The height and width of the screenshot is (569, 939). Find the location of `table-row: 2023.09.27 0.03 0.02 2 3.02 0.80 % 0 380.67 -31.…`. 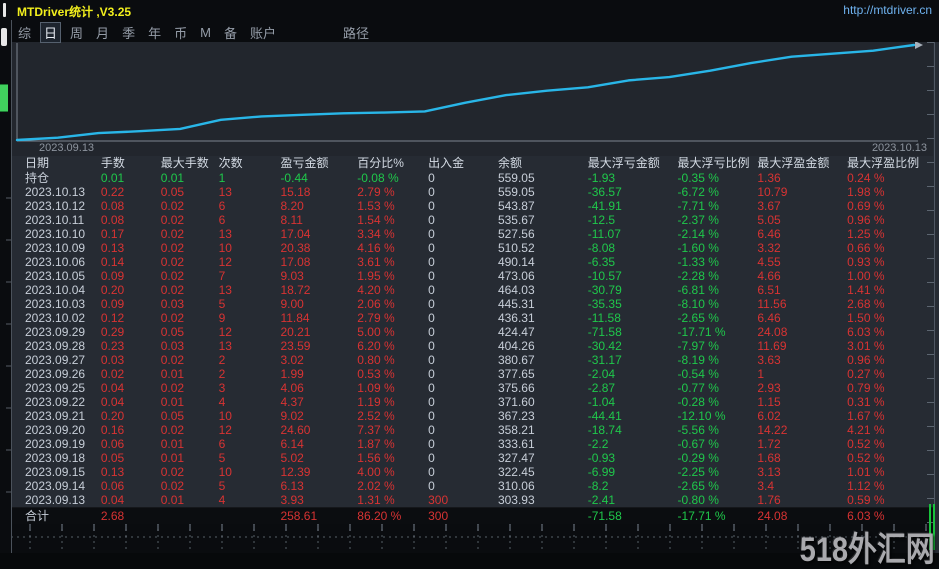

table-row: 2023.09.27 0.03 0.02 2 3.02 0.80 % 0 380.67 -31.… is located at coordinates (472, 360).